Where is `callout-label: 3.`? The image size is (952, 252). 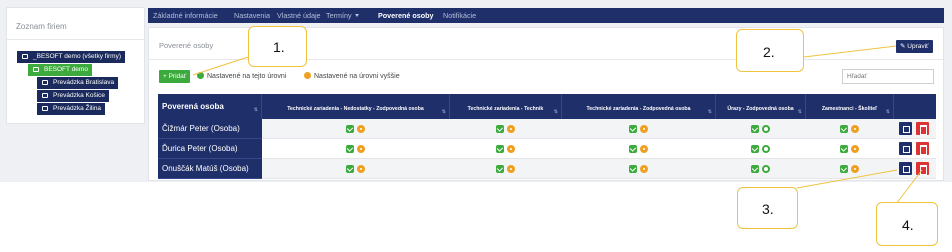
callout-label: 3. is located at coordinates (768, 209).